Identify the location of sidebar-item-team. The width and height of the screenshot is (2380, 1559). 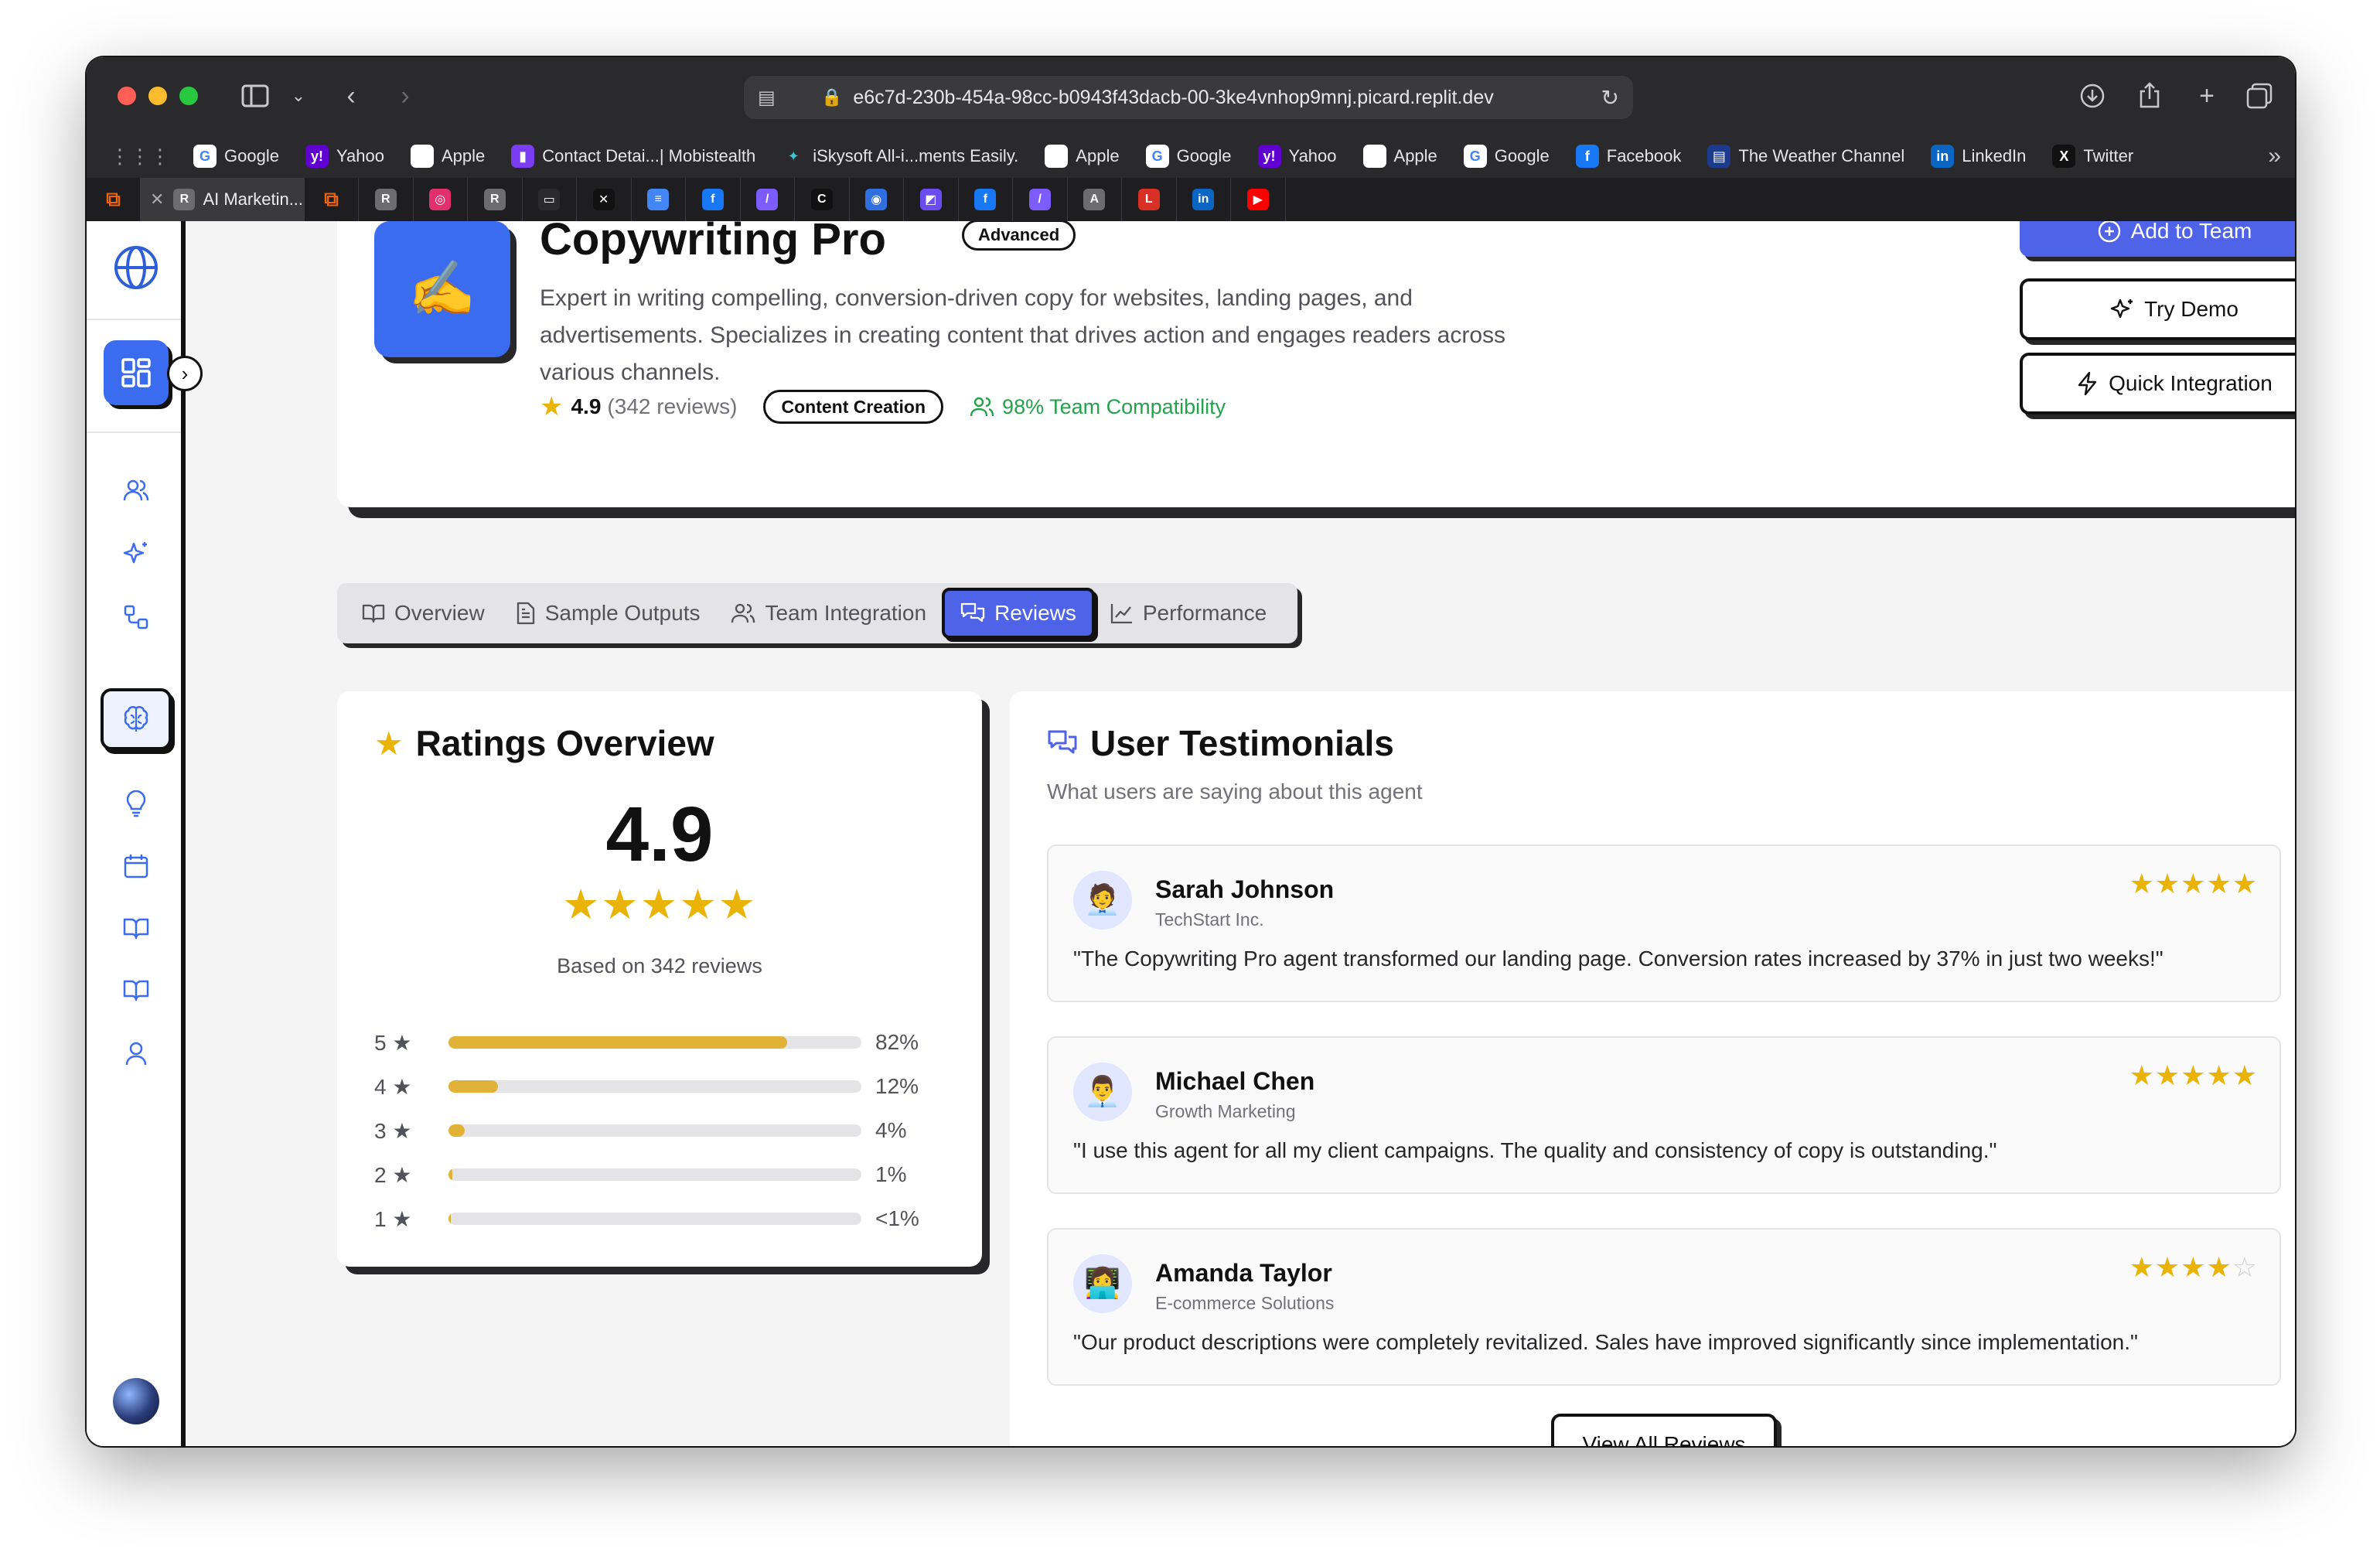
(136, 491).